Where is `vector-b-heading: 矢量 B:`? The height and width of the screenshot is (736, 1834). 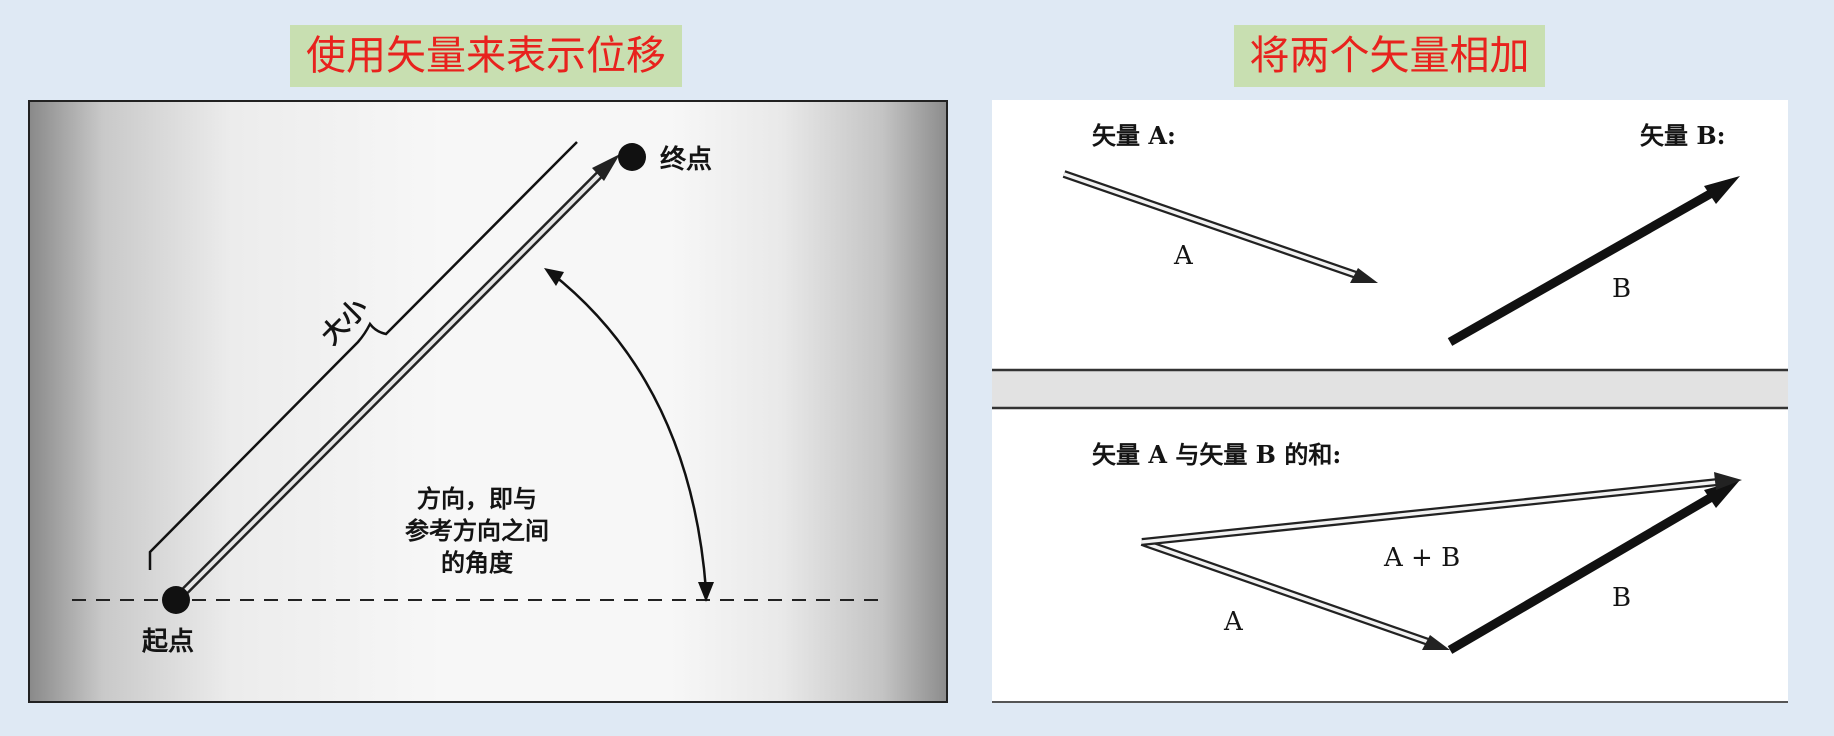
vector-b-heading: 矢量 B: is located at coordinates (1683, 135).